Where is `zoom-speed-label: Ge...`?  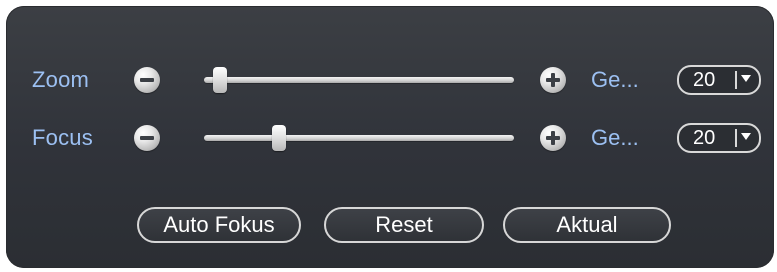
zoom-speed-label: Ge... is located at coordinates (615, 79).